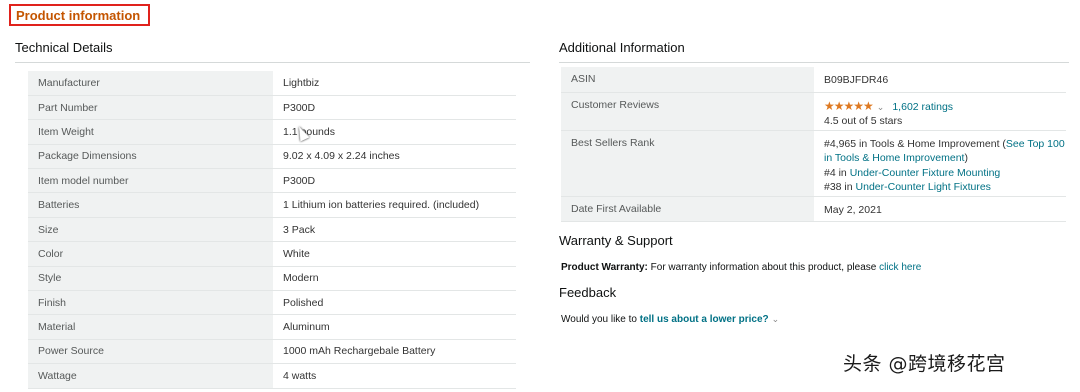  I want to click on spec-label: Package Dimensions, so click(150, 156).